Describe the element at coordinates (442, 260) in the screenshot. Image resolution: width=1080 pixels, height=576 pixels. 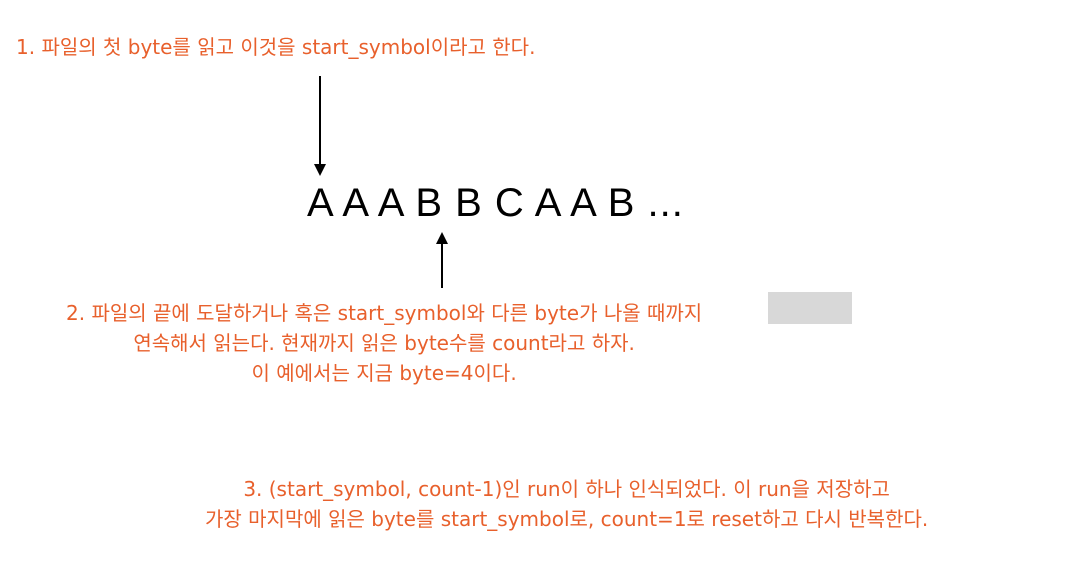
I see `arrow-up-current-position` at that location.